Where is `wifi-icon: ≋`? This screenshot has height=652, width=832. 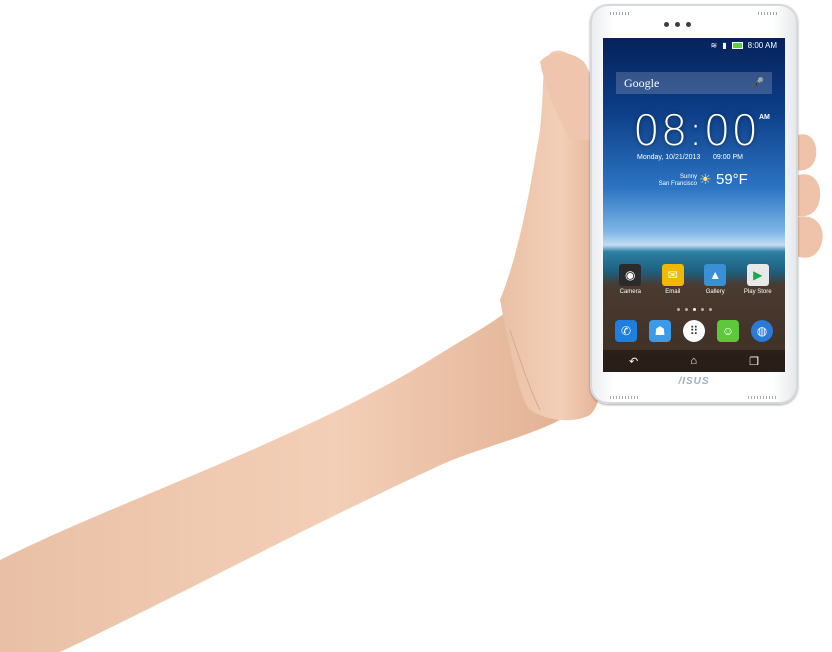
wifi-icon: ≋ is located at coordinates (714, 45).